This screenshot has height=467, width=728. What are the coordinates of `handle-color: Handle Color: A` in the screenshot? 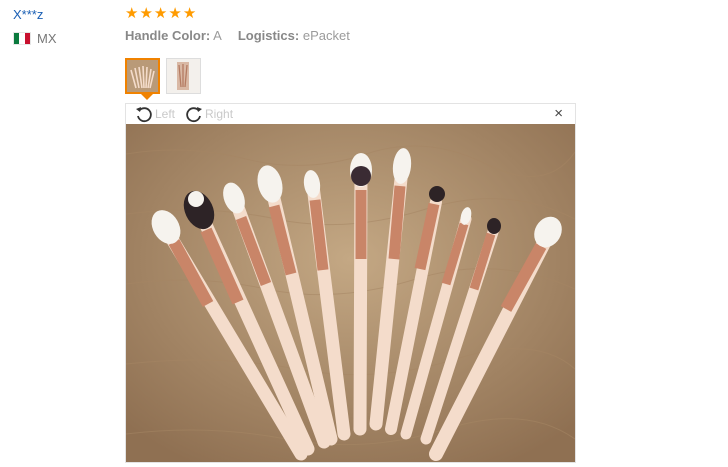 It's located at (173, 35).